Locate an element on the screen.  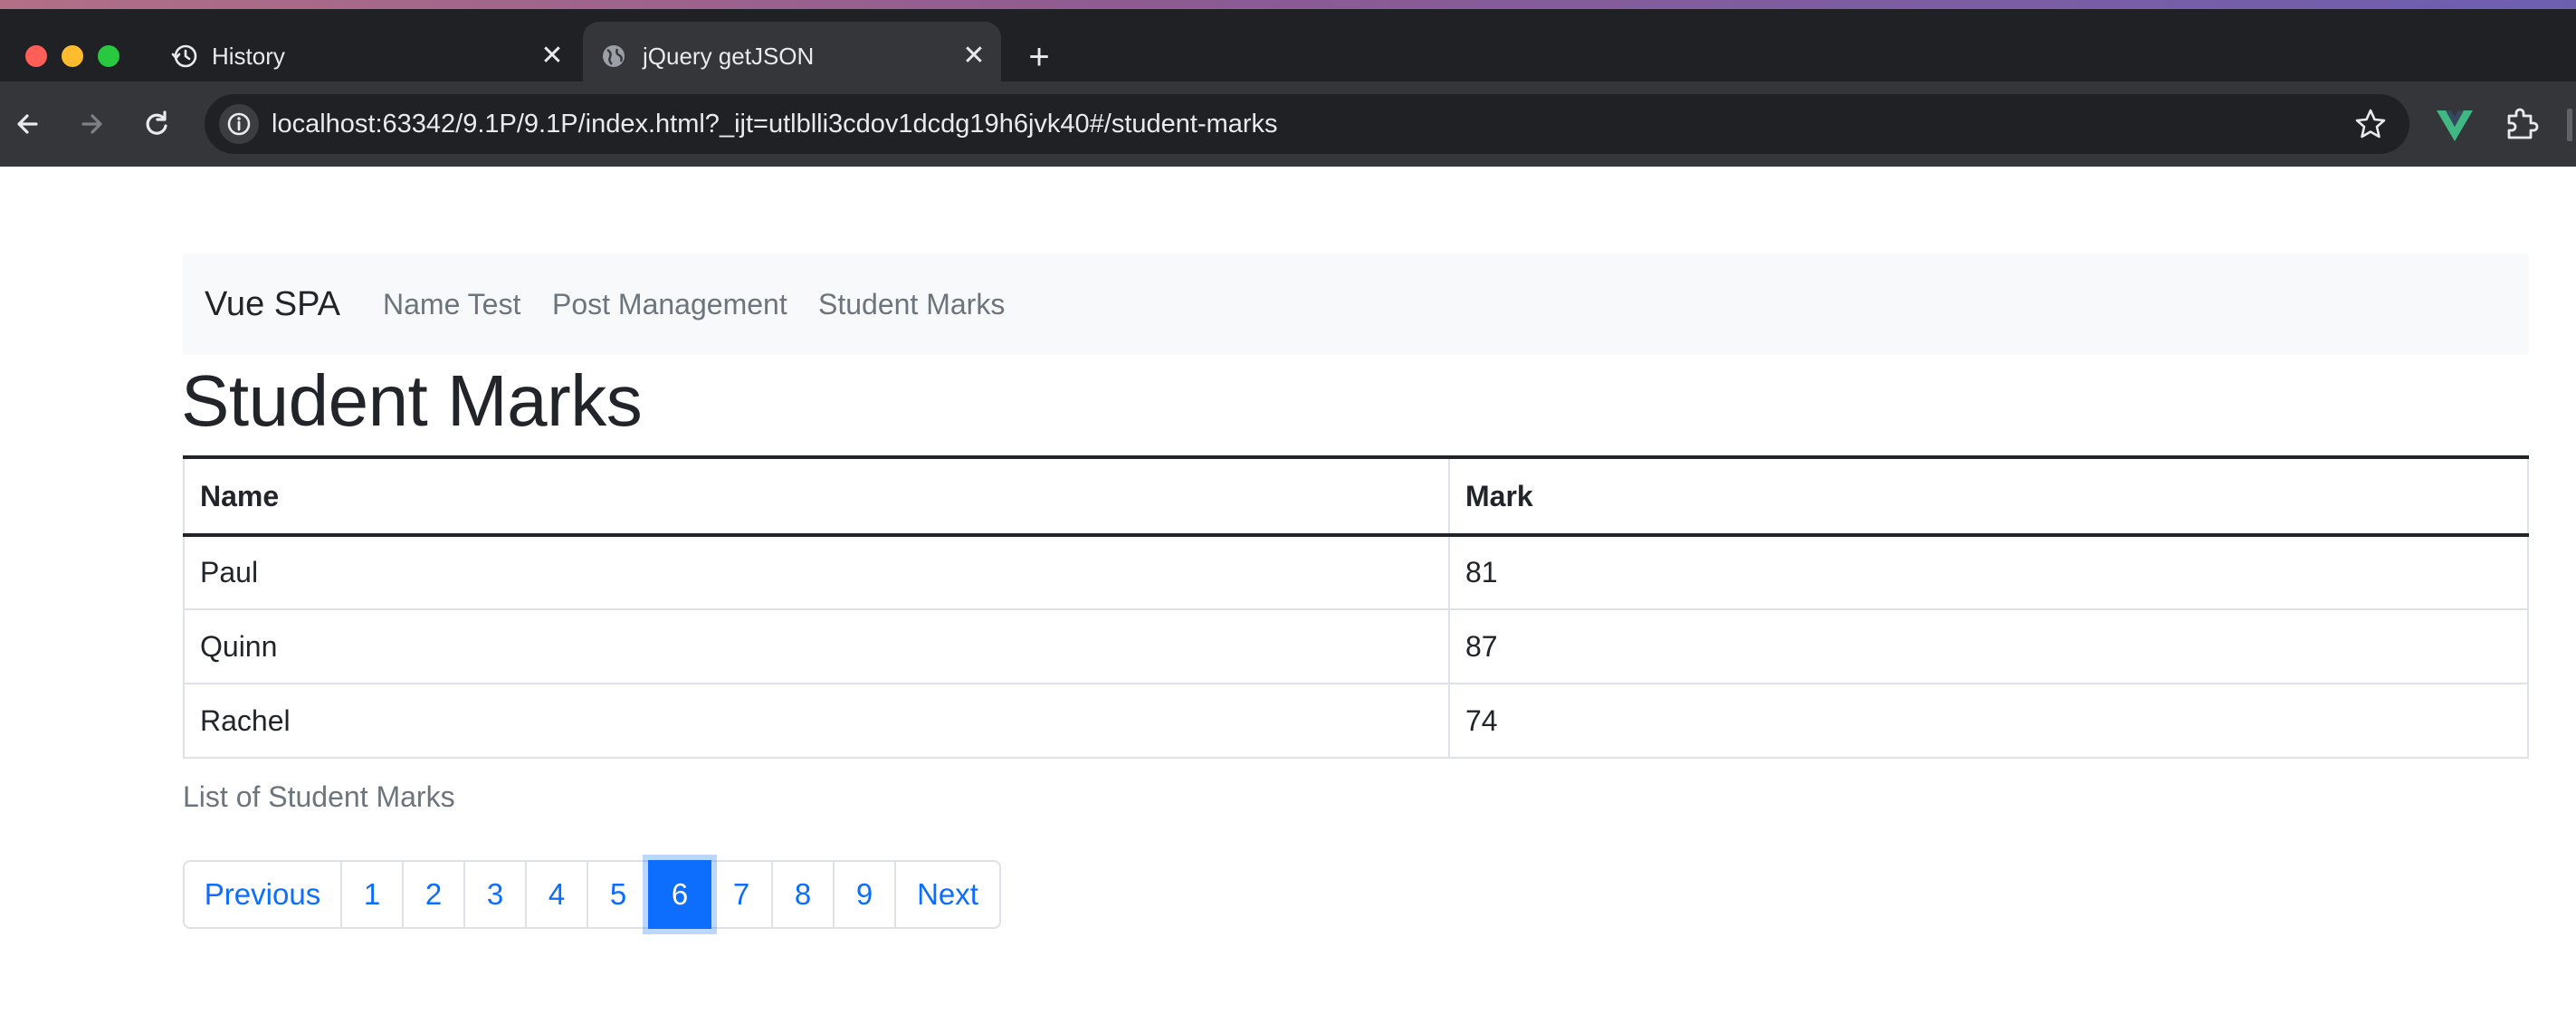
pagination-next-button: Next is located at coordinates (948, 895).